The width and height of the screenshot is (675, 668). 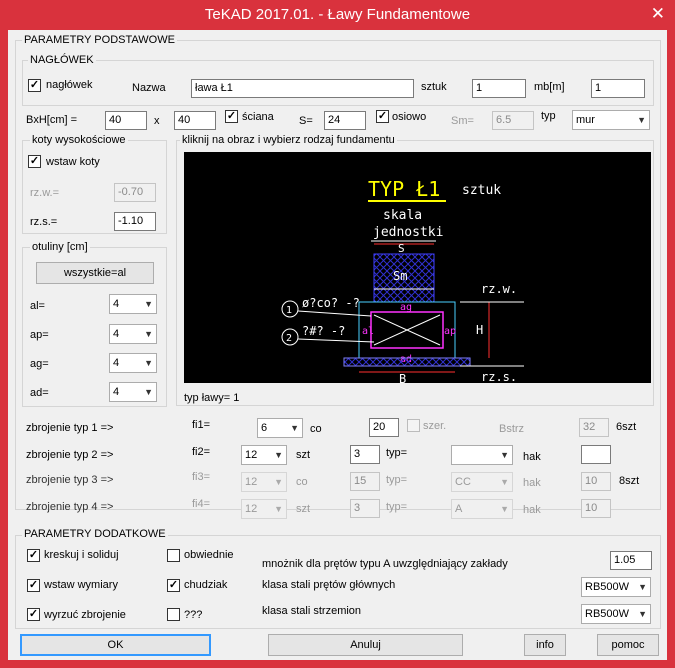 I want to click on sztuk-input: 1, so click(x=499, y=88).